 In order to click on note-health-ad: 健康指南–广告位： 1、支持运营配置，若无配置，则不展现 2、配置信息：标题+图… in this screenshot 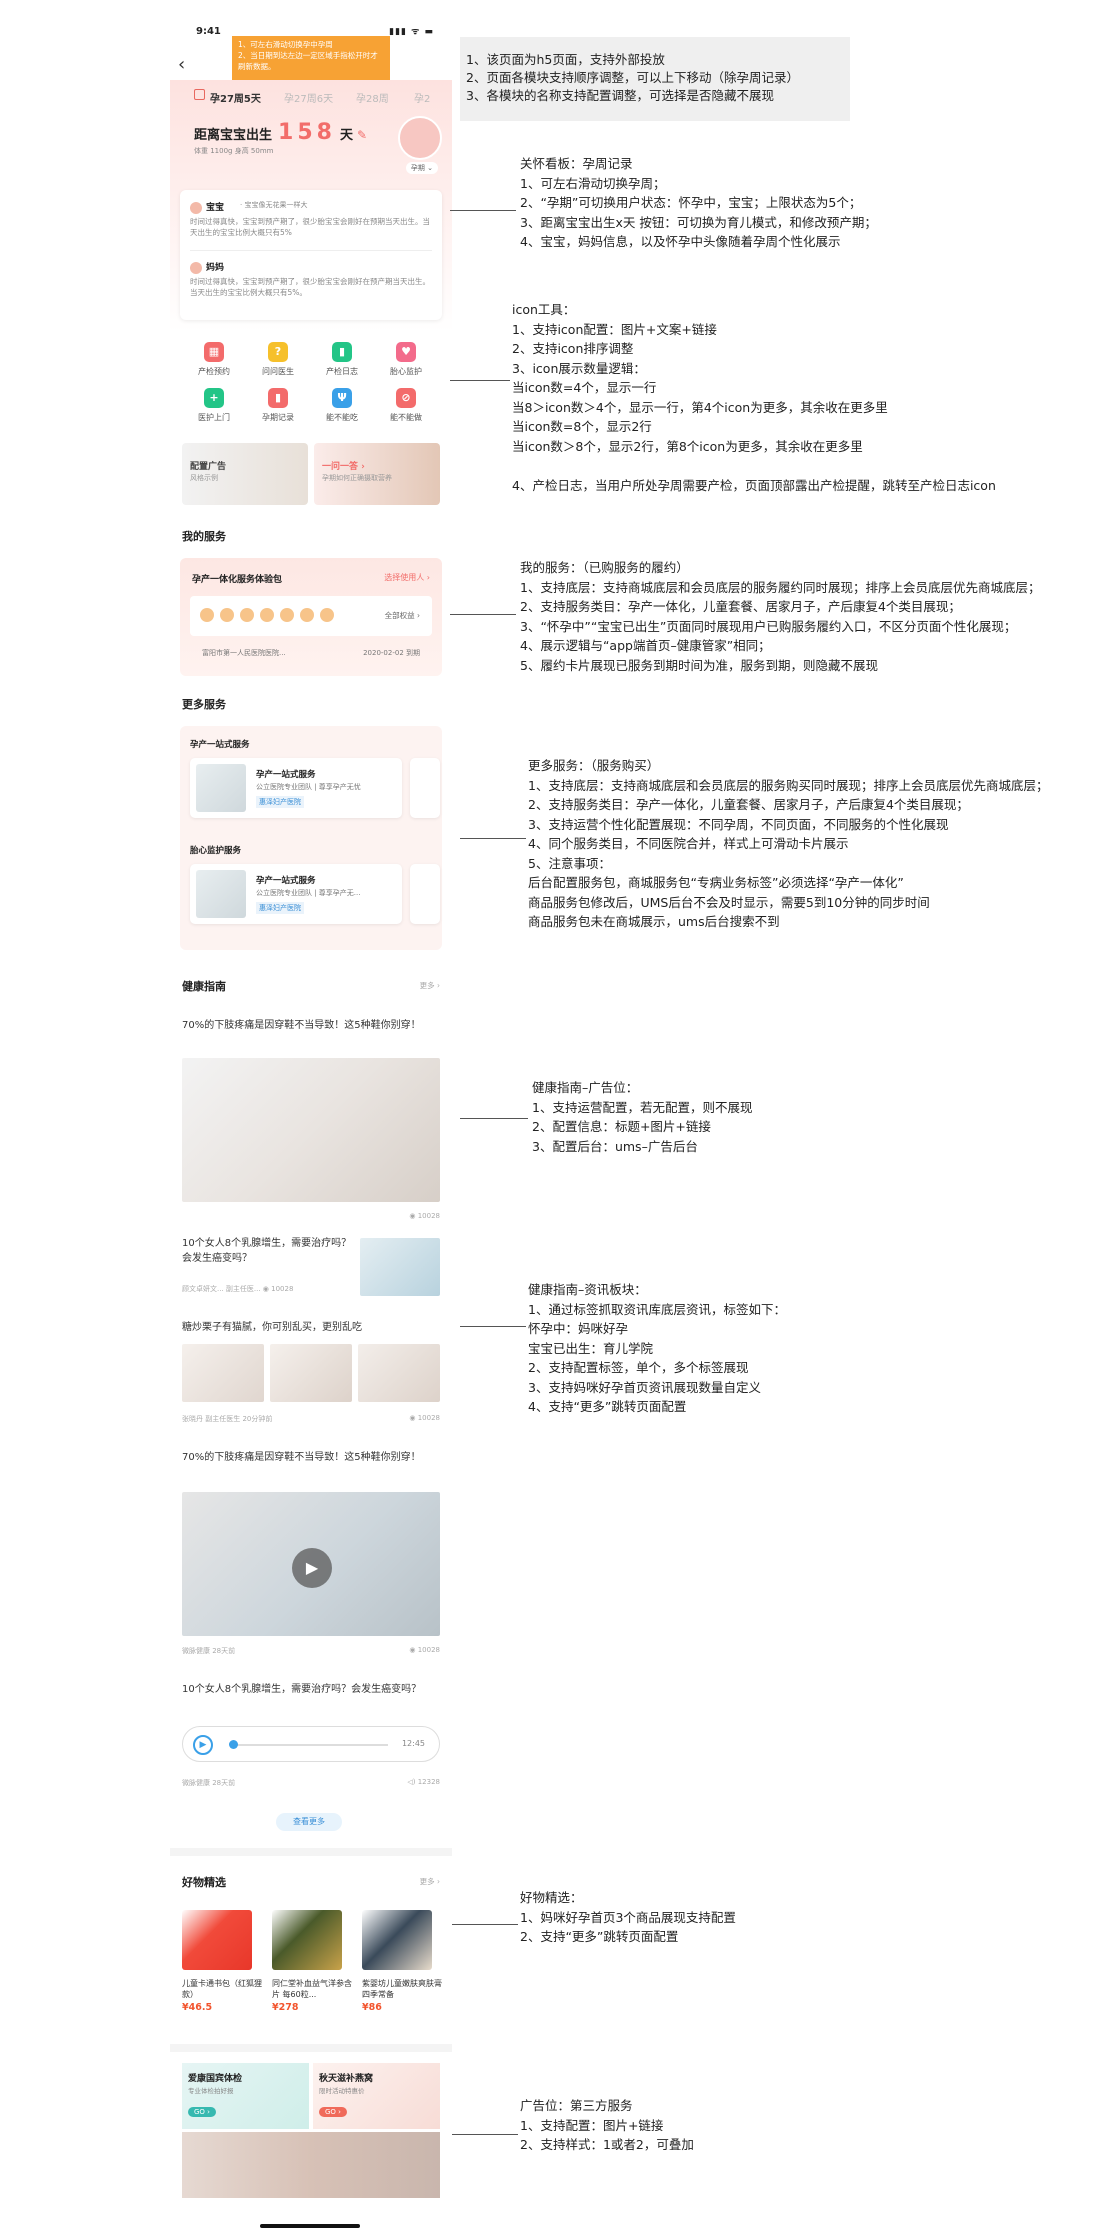, I will do `click(642, 1117)`.